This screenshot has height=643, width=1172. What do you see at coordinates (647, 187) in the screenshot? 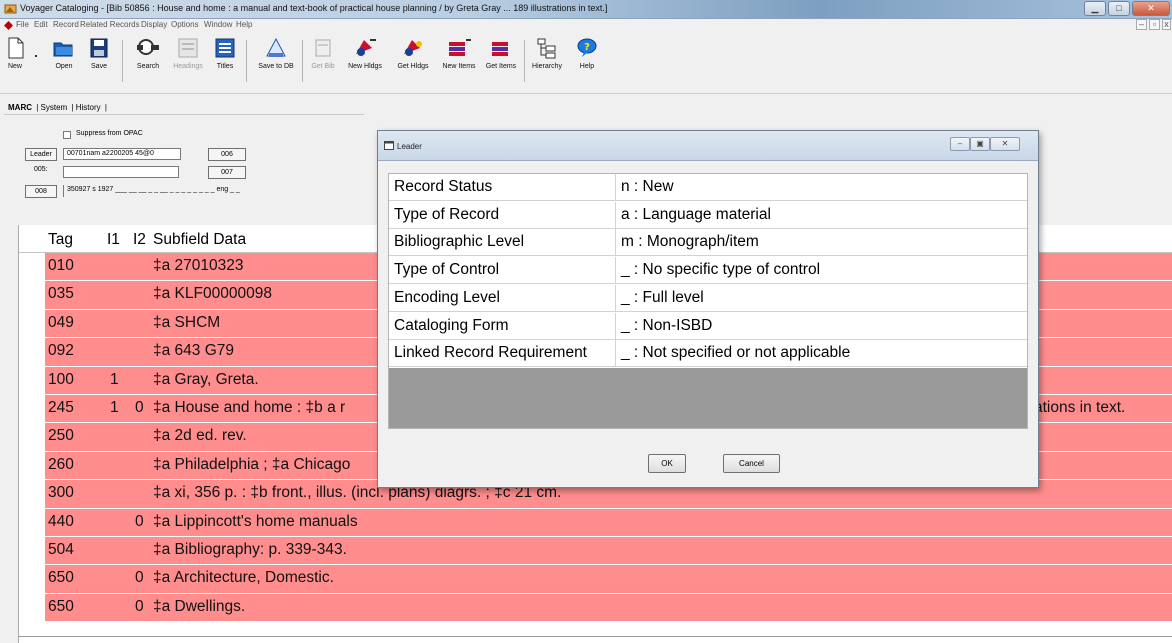
I see `leader-value: n : New` at bounding box center [647, 187].